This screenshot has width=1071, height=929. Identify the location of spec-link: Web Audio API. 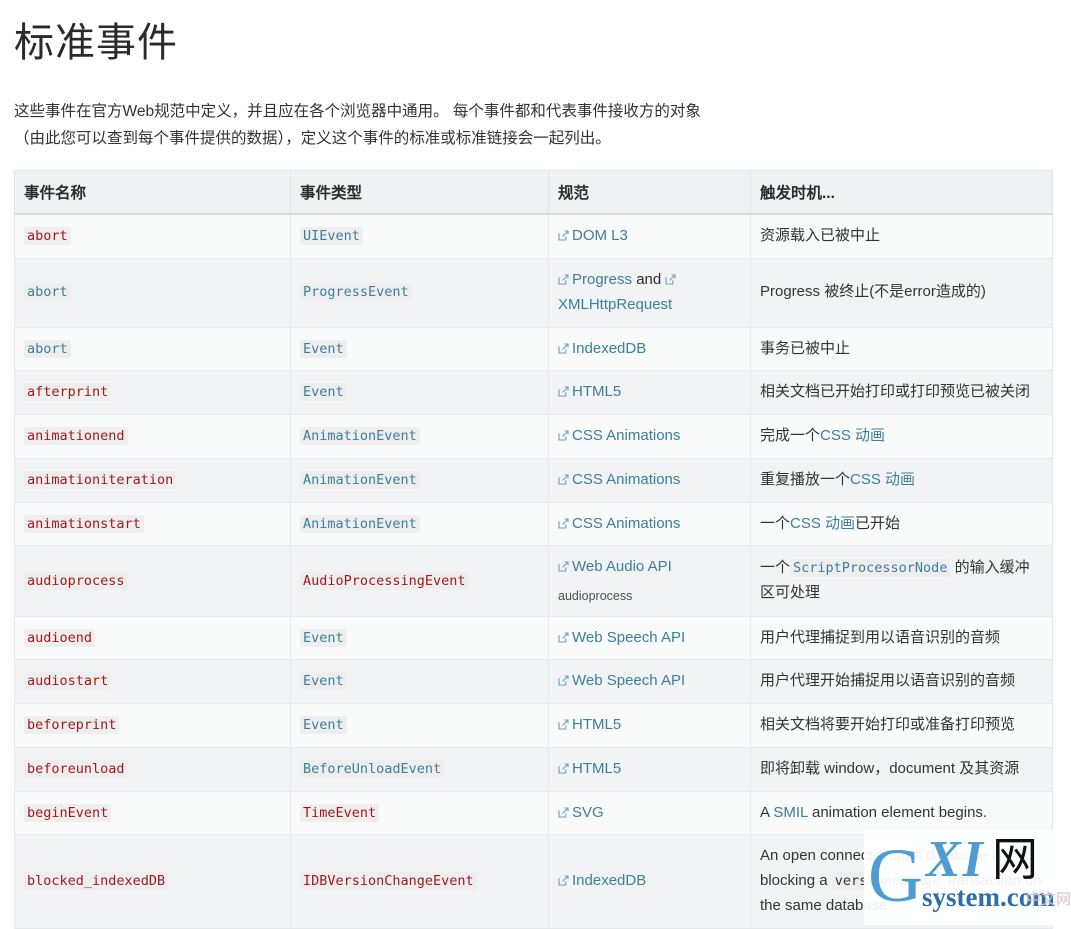
(622, 566).